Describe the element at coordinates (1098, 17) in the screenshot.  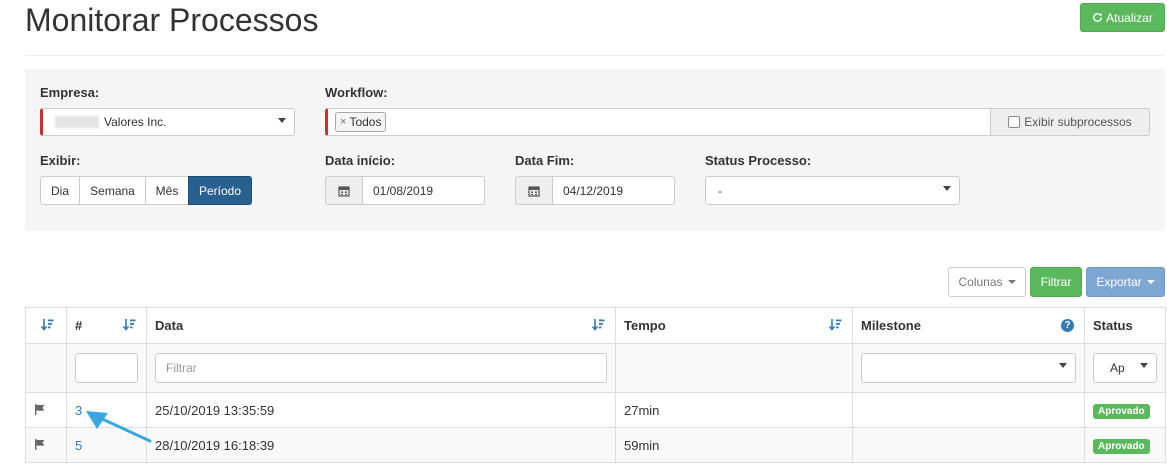
I see `refresh-icon` at that location.